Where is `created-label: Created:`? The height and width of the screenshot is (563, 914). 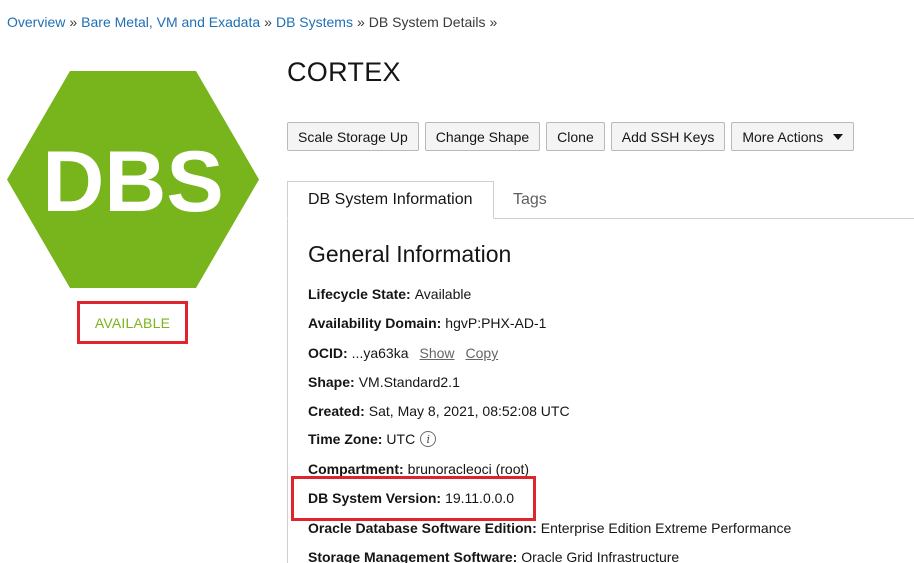
created-label: Created: is located at coordinates (336, 411).